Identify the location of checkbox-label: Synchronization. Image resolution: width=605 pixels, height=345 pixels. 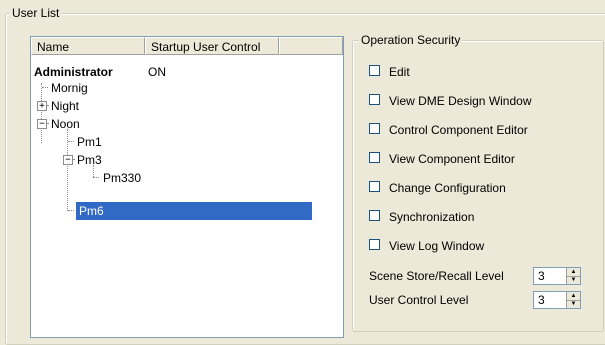
(432, 217).